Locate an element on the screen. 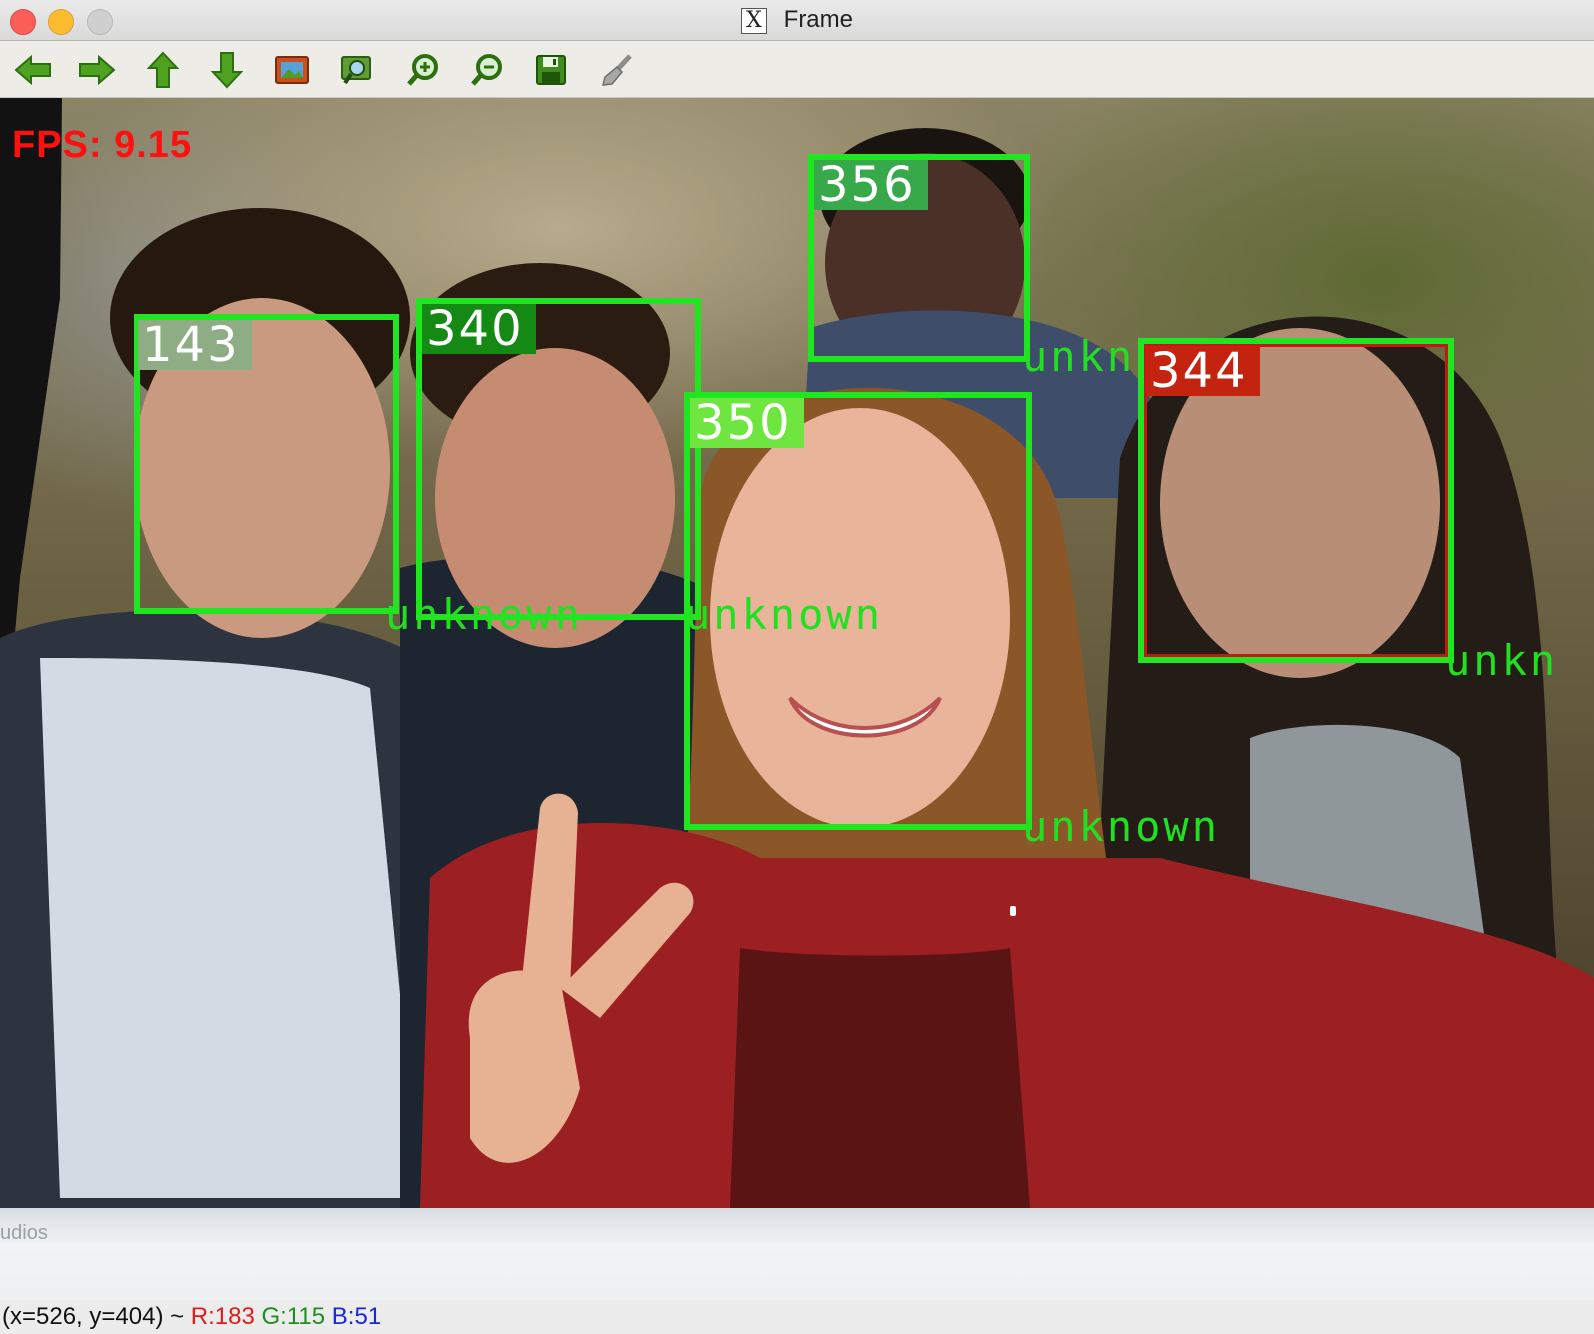 The width and height of the screenshot is (1594, 1334). pan-up-icon is located at coordinates (163, 69).